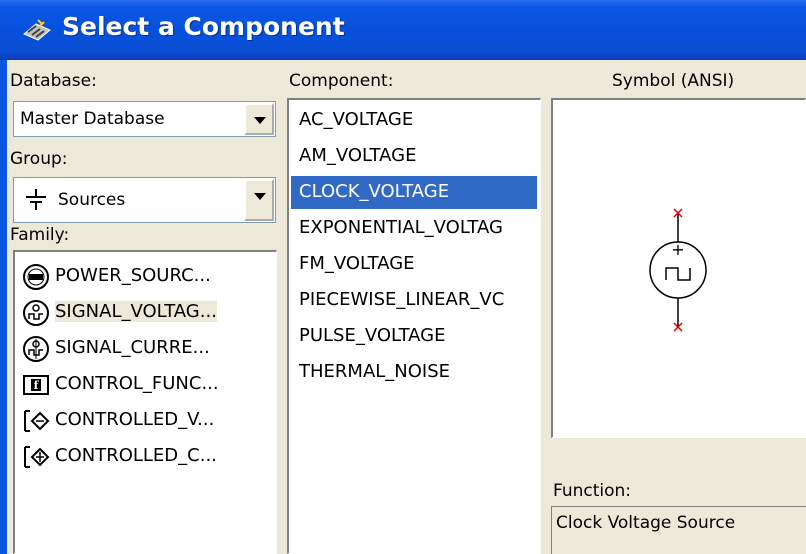  Describe the element at coordinates (203, 26) in the screenshot. I see `window-title: Select a Component` at that location.